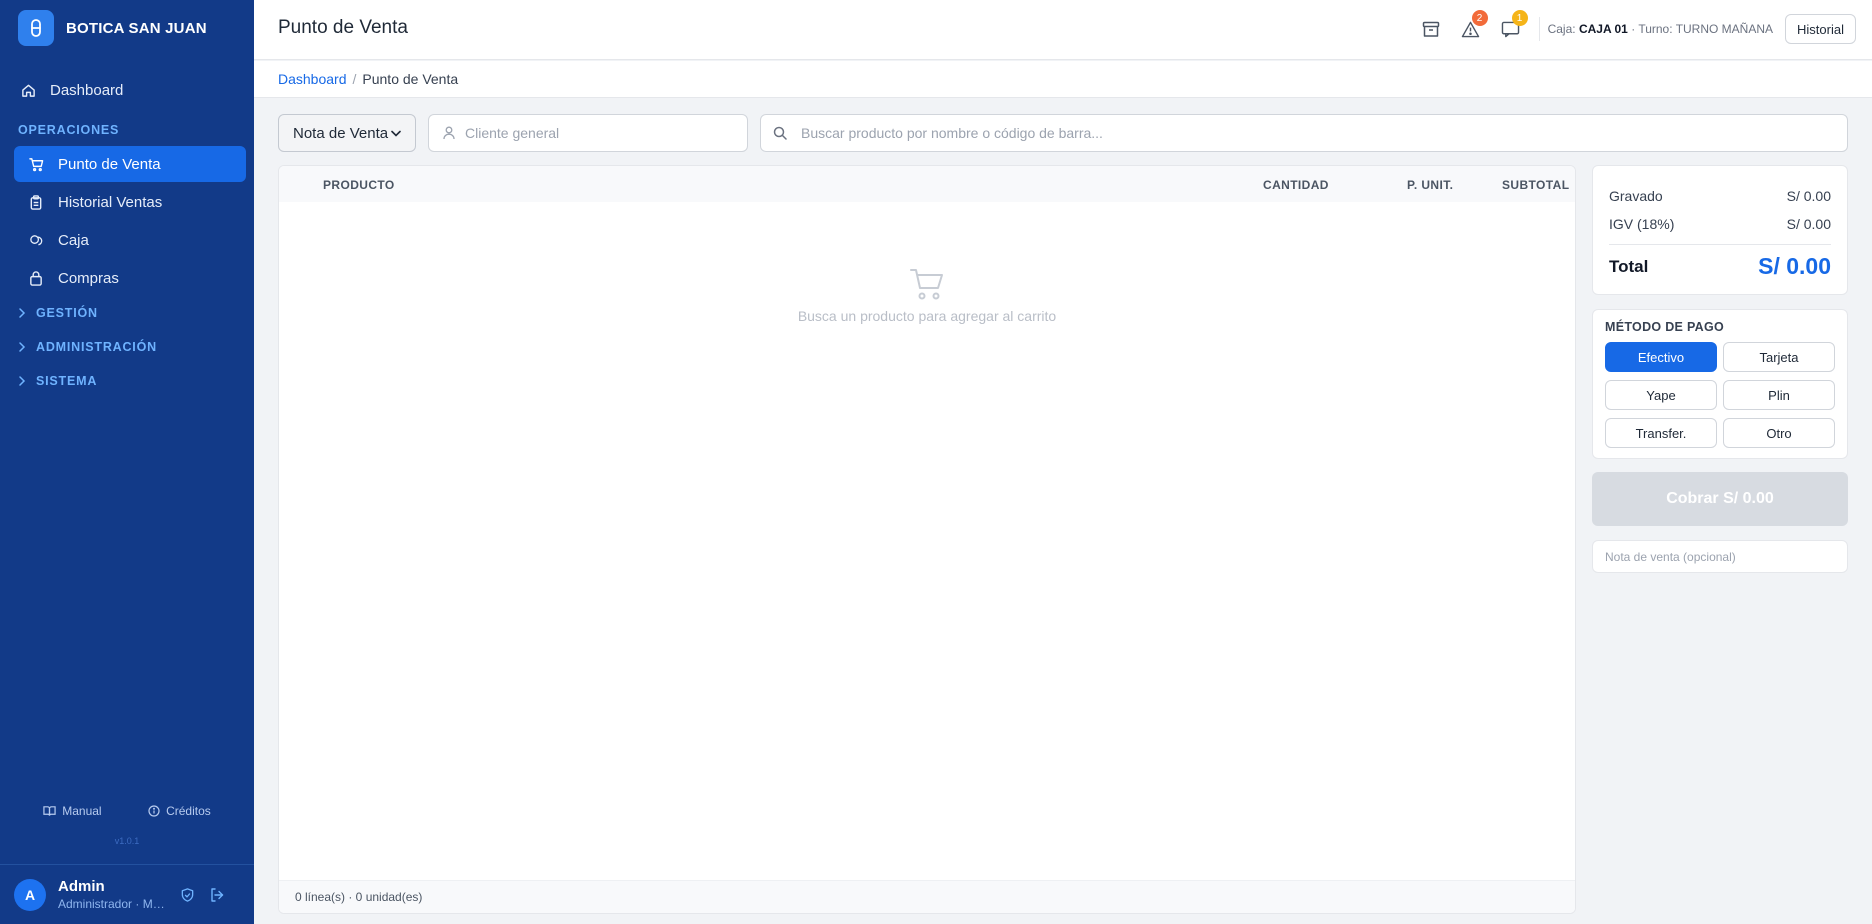 The width and height of the screenshot is (1872, 924). I want to click on bag-icon, so click(36, 278).